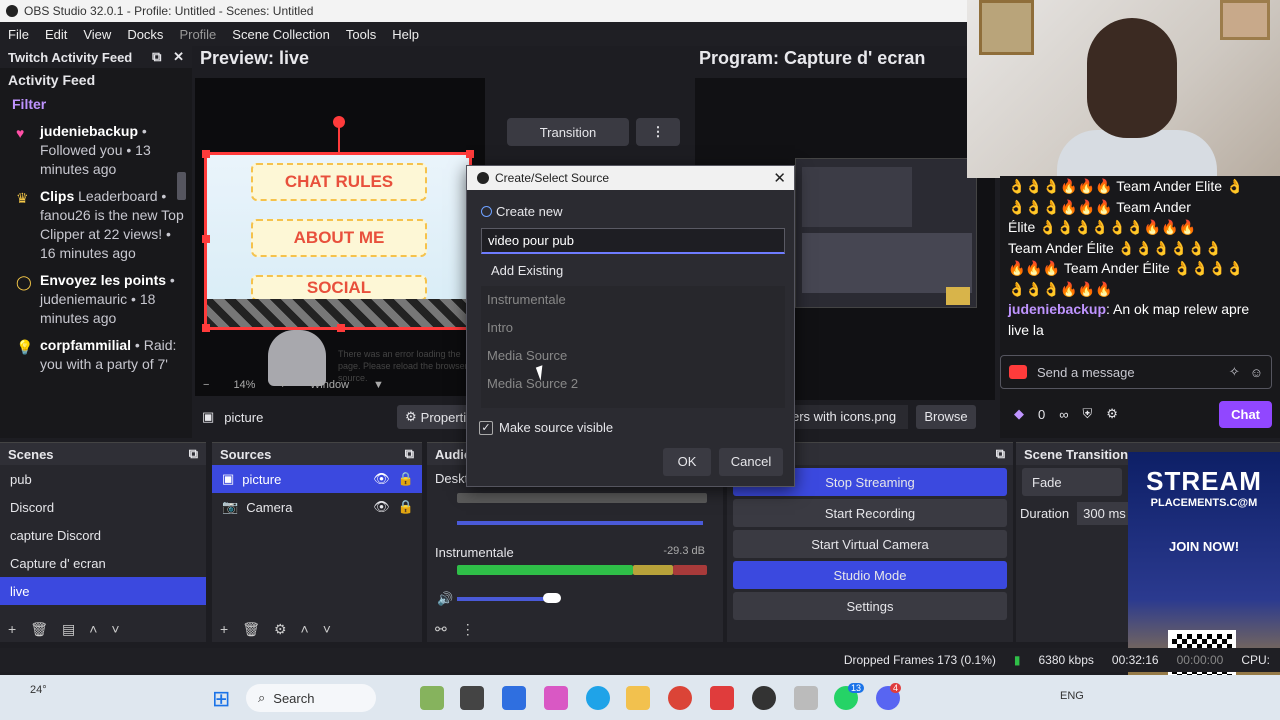 Image resolution: width=1280 pixels, height=720 pixels. I want to click on scene-item: Discord, so click(103, 507).